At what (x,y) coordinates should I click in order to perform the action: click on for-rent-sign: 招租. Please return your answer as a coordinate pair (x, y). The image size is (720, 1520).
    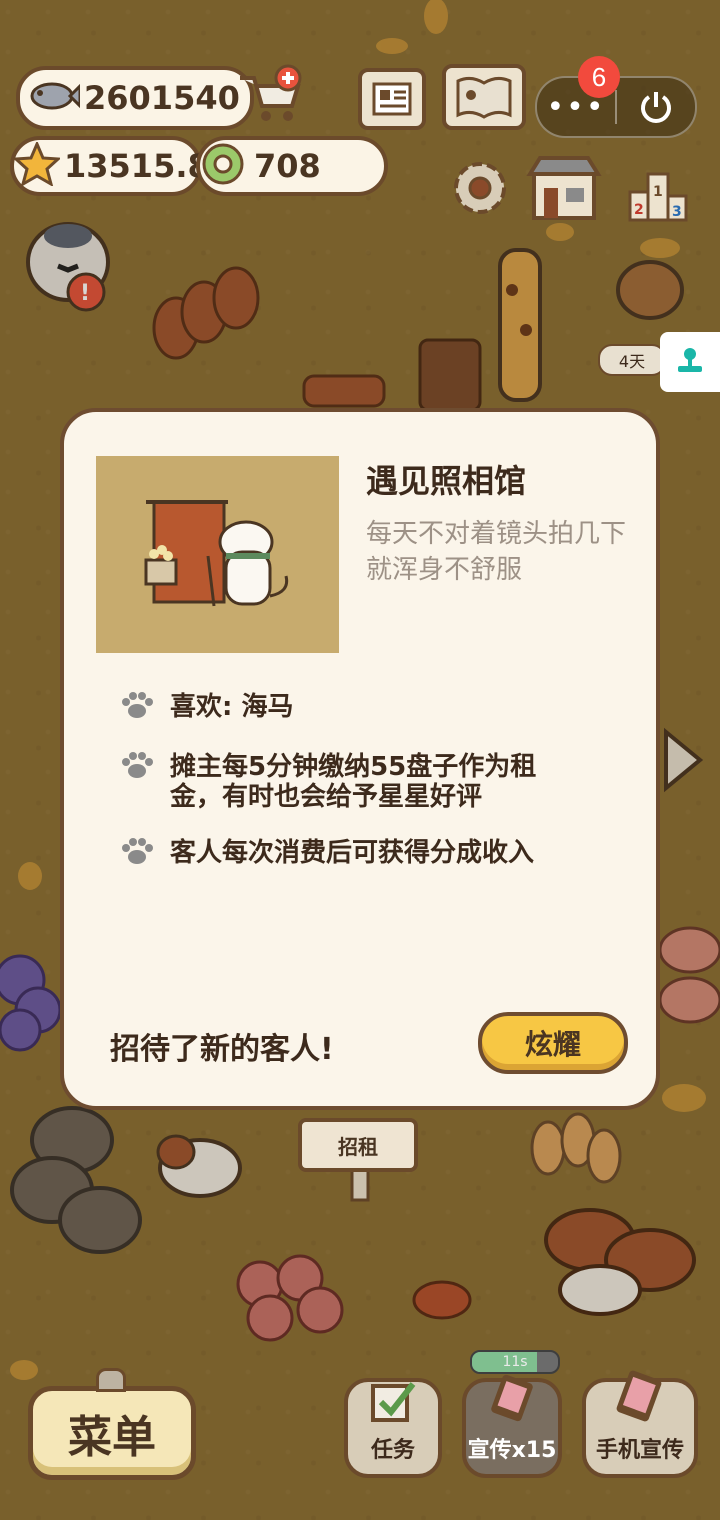
    Looking at the image, I should click on (358, 1145).